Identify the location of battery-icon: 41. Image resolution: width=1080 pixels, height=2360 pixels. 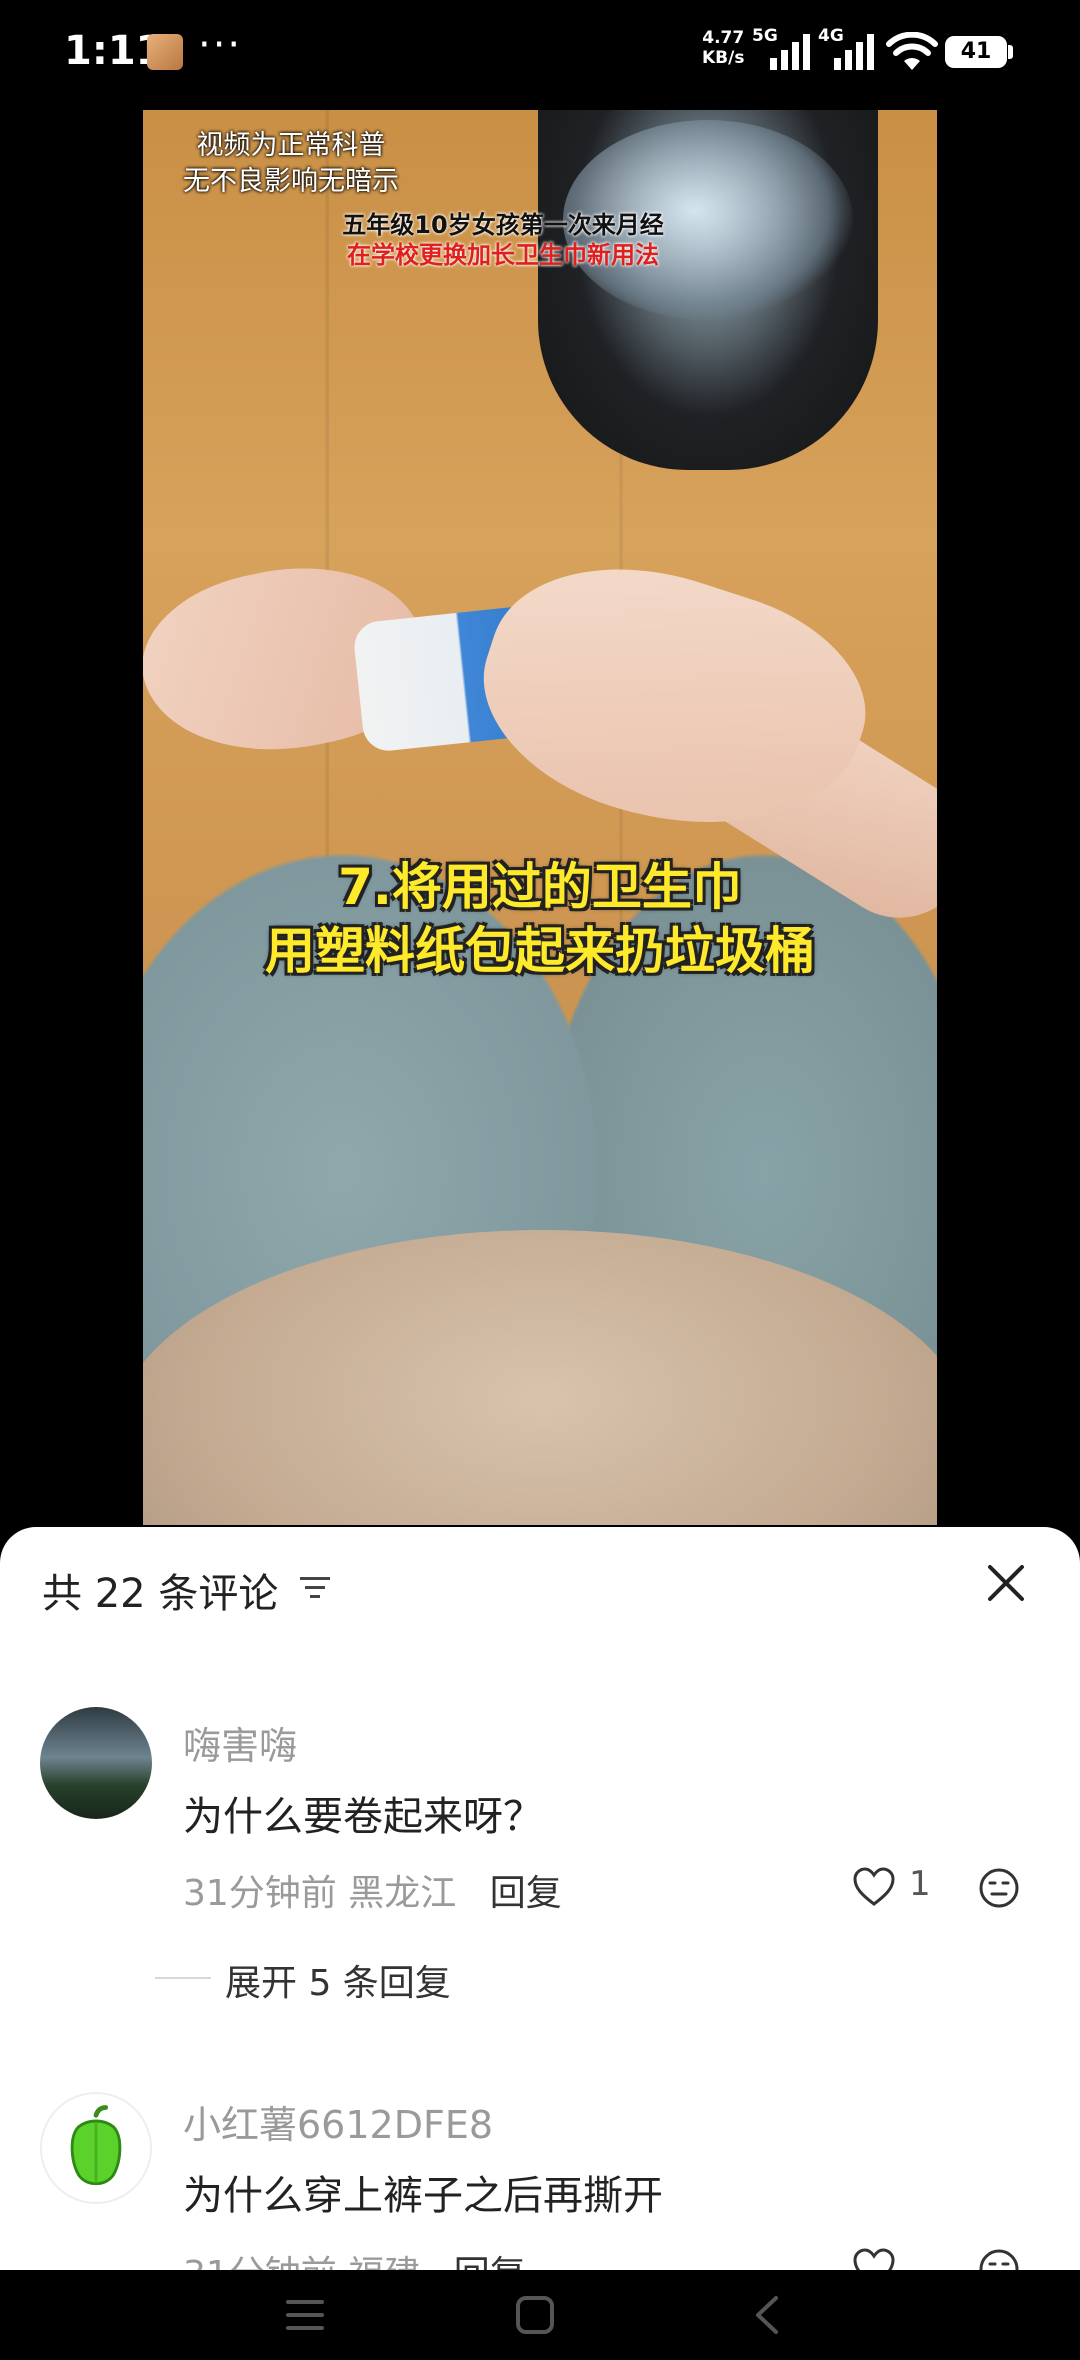
(976, 52).